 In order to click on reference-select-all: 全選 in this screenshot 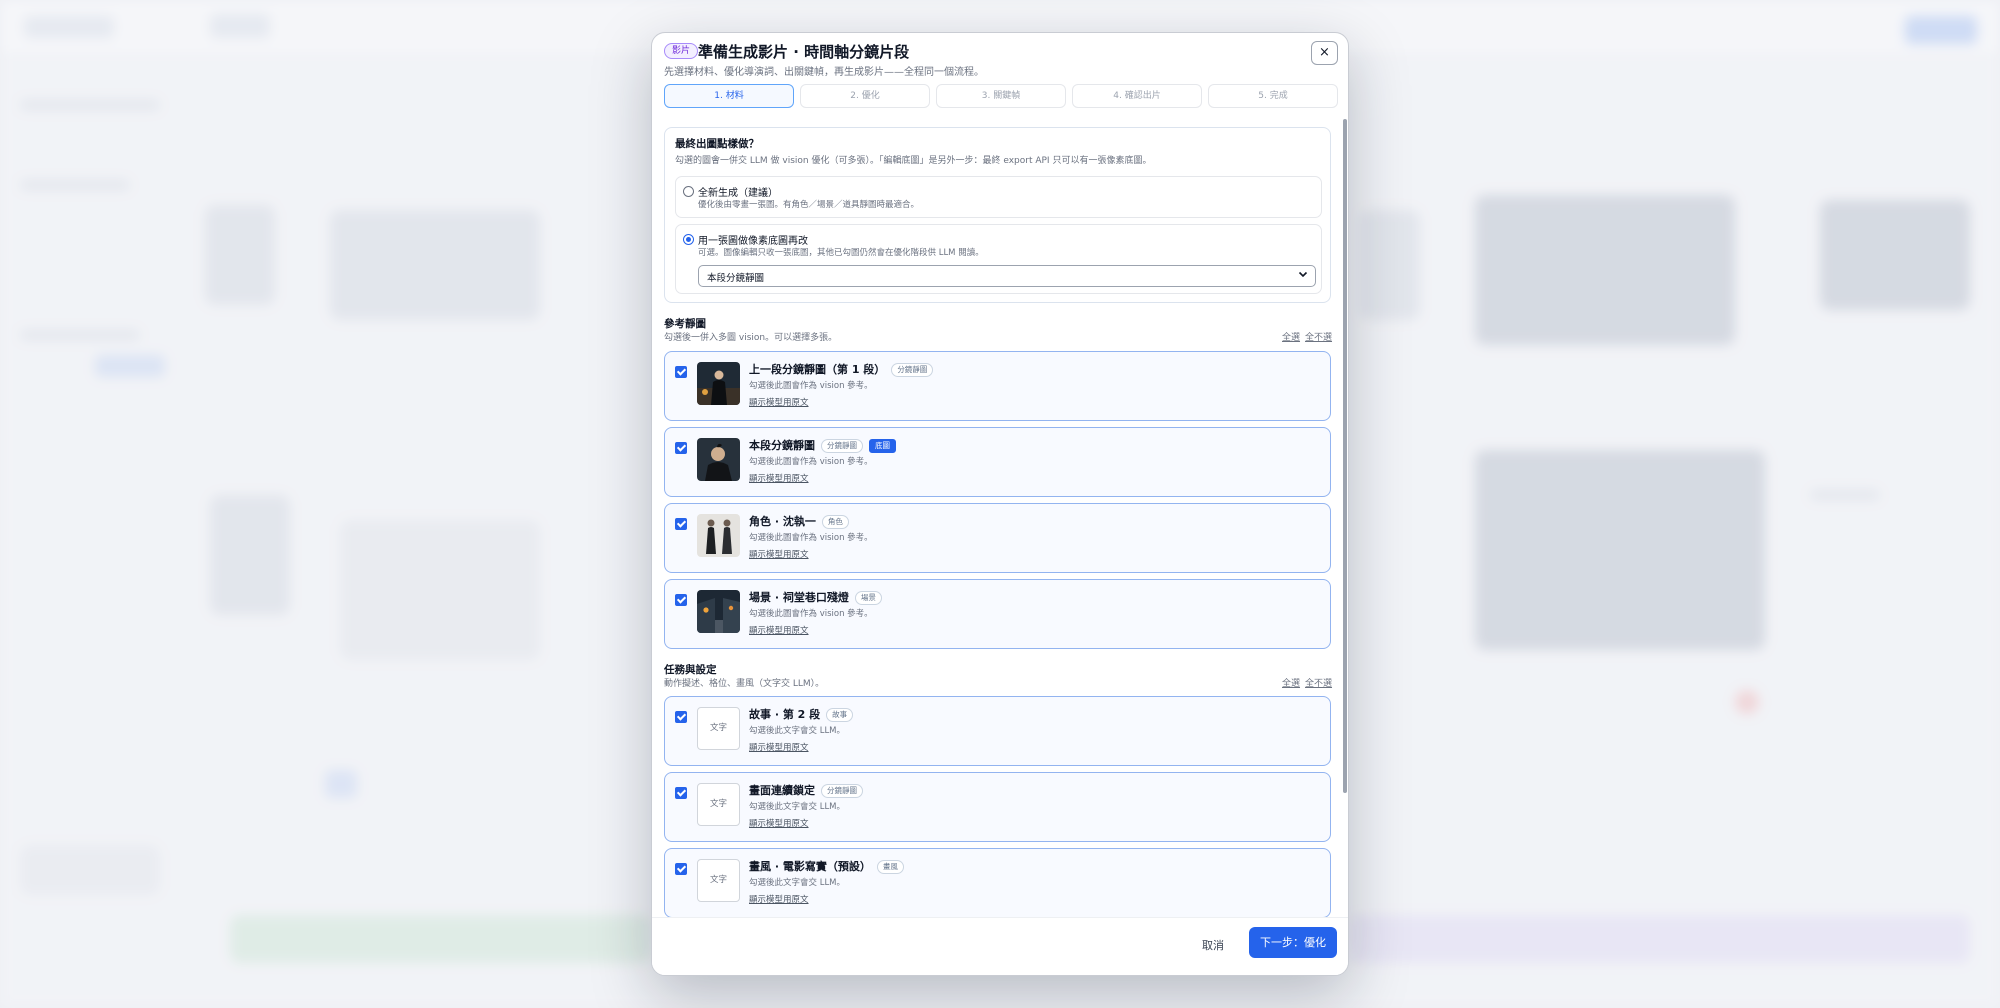, I will do `click(1291, 336)`.